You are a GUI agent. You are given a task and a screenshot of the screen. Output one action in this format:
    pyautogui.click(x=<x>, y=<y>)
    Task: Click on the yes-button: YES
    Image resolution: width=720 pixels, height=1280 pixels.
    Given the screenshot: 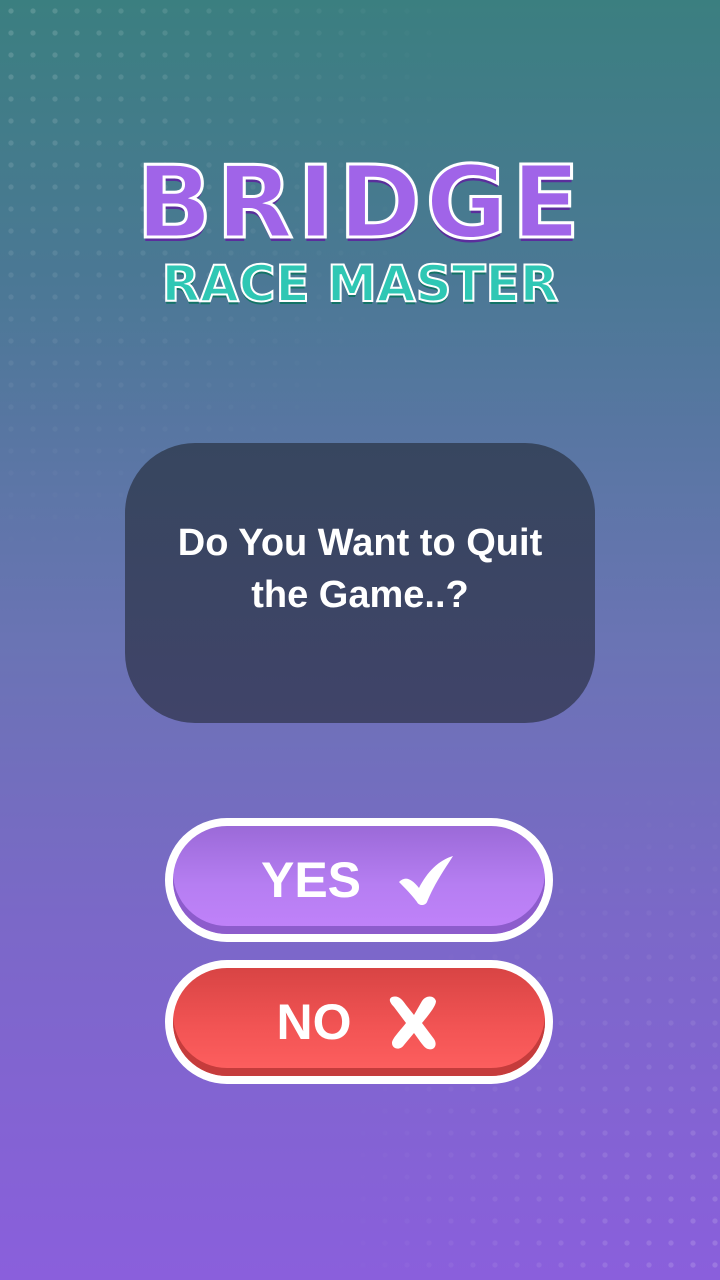 What is the action you would take?
    pyautogui.click(x=359, y=880)
    